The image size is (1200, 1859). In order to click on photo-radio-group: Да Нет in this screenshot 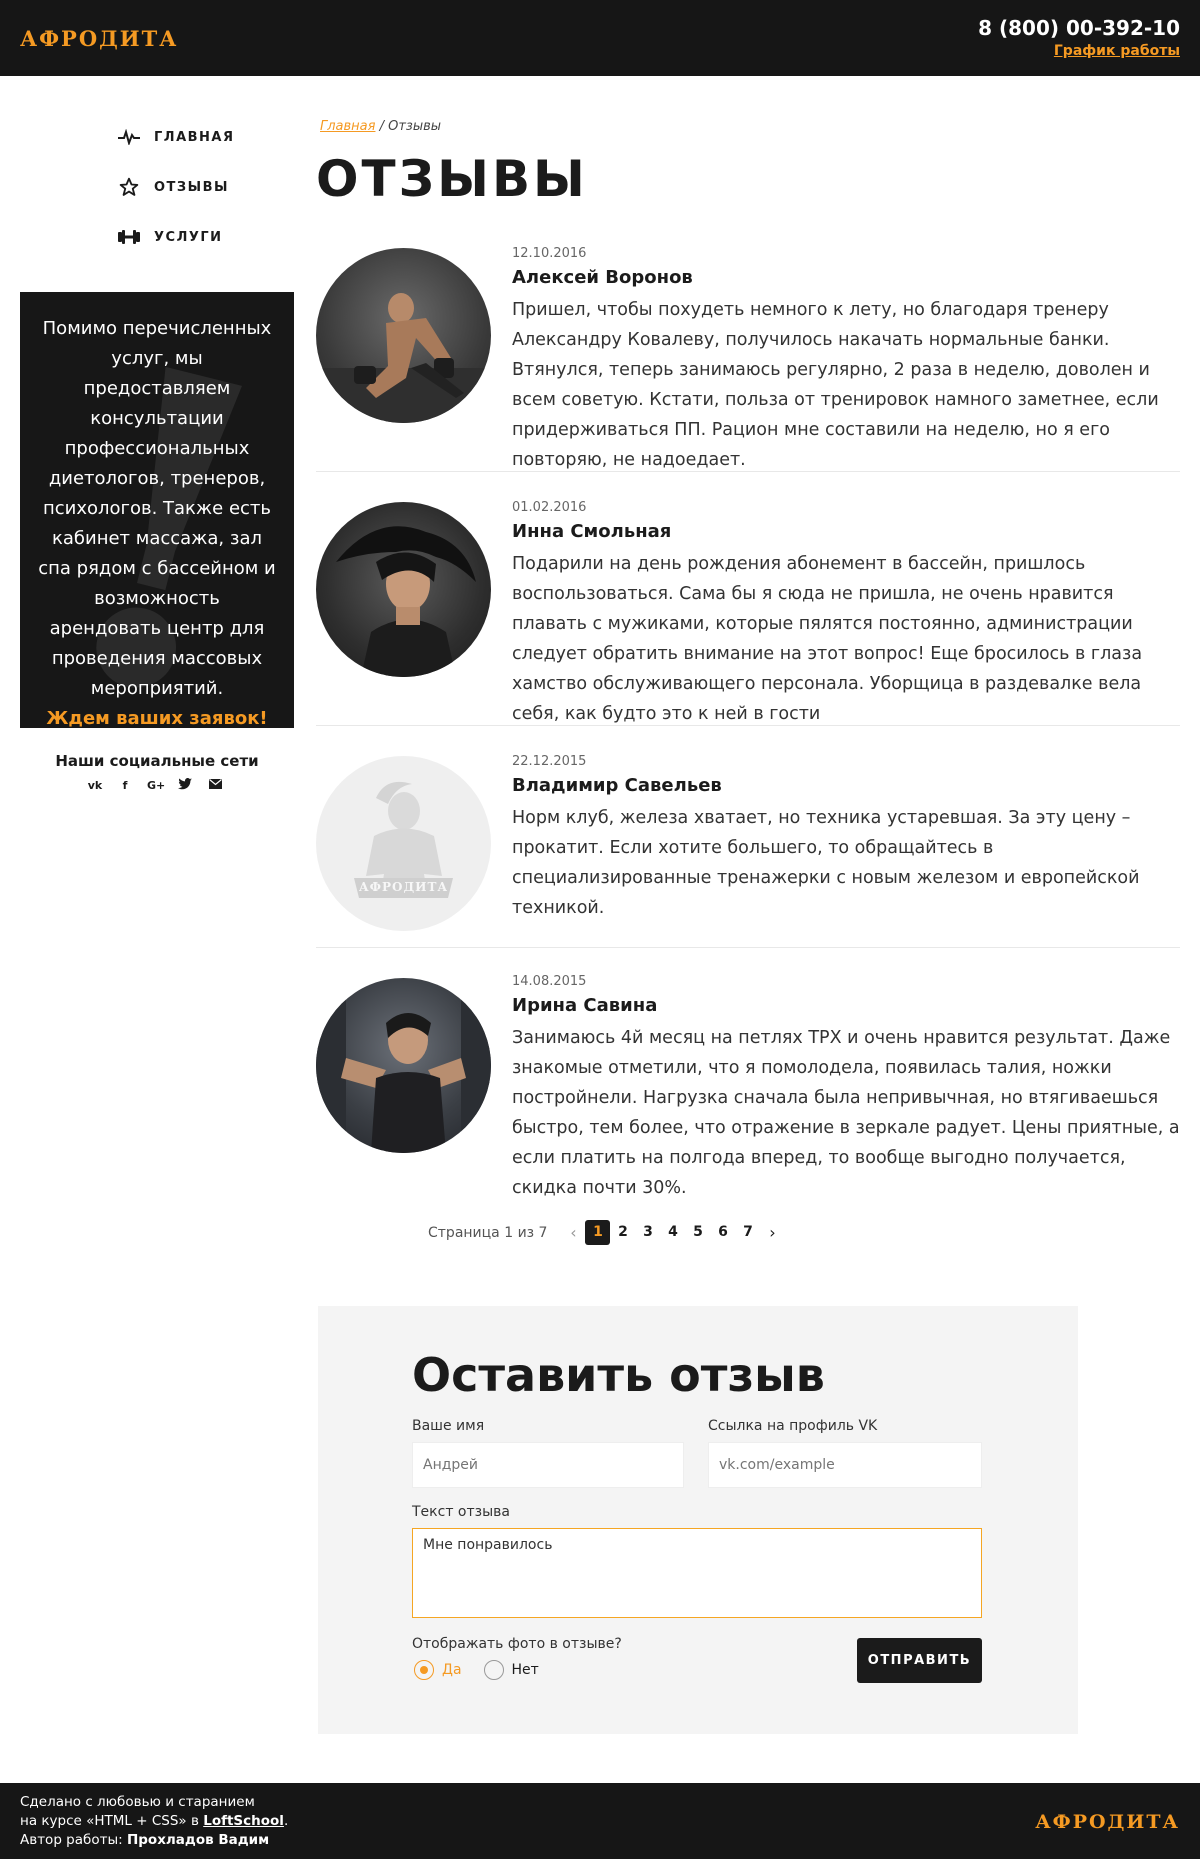, I will do `click(476, 1670)`.